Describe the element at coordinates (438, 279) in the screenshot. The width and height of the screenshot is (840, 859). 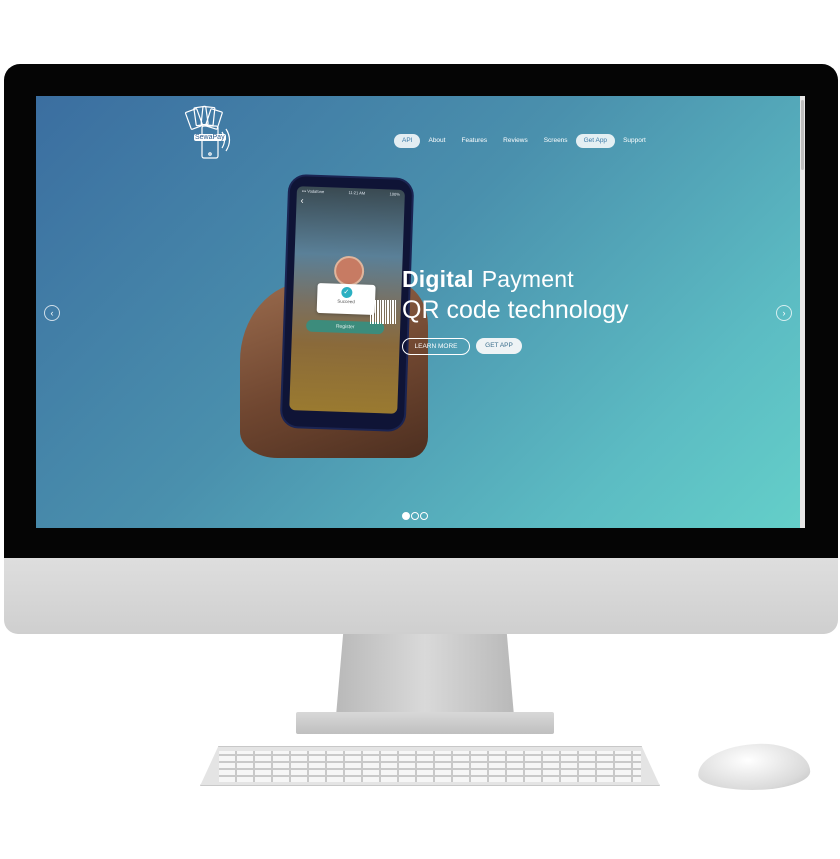
I see `hero-headline-bold: Digital` at that location.